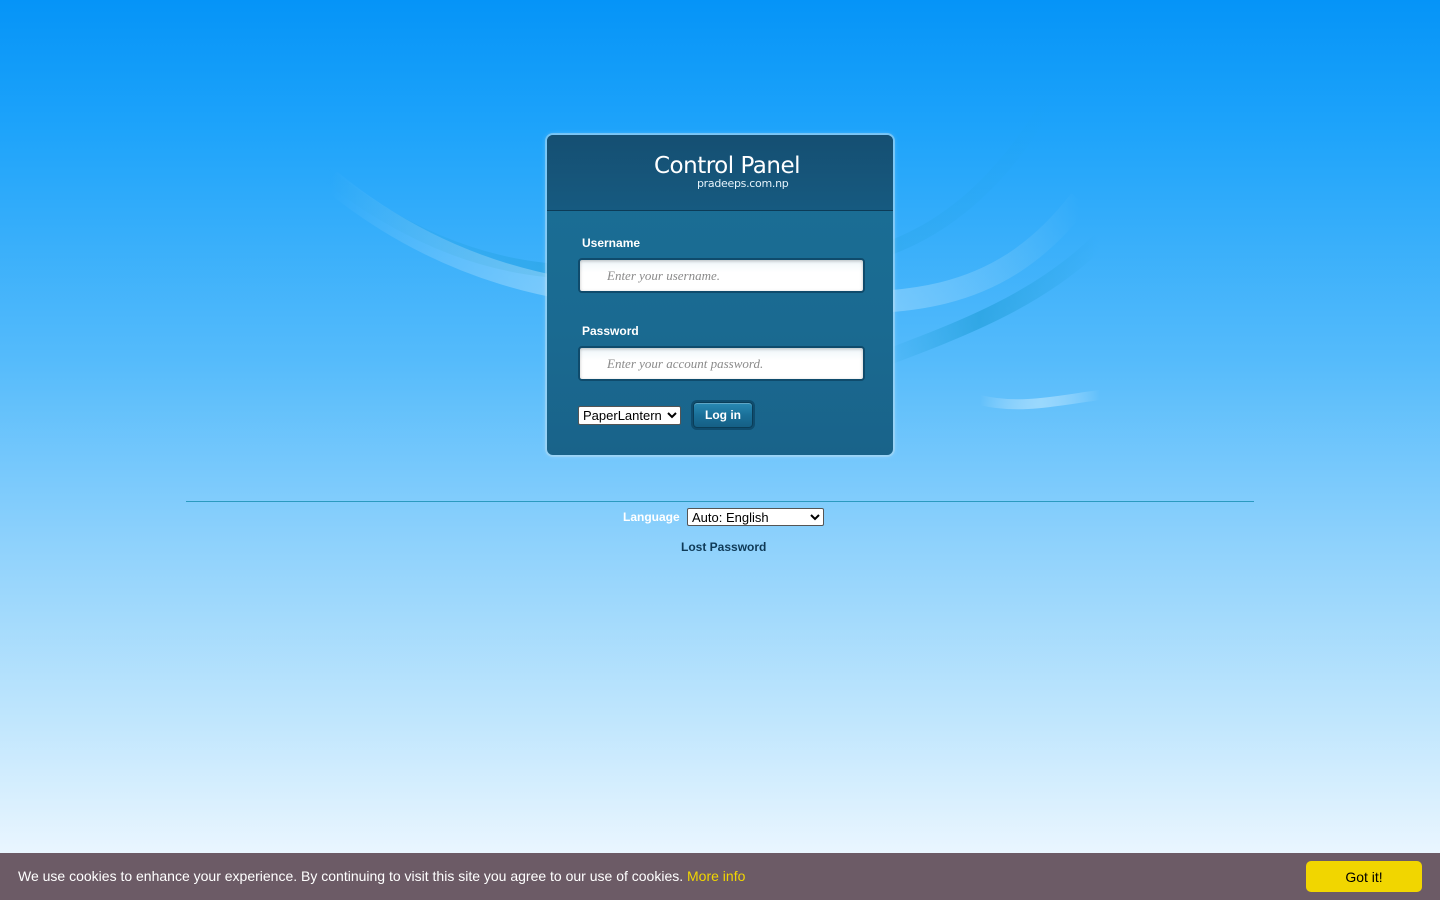 The image size is (1440, 900). I want to click on username-label: Username, so click(611, 243).